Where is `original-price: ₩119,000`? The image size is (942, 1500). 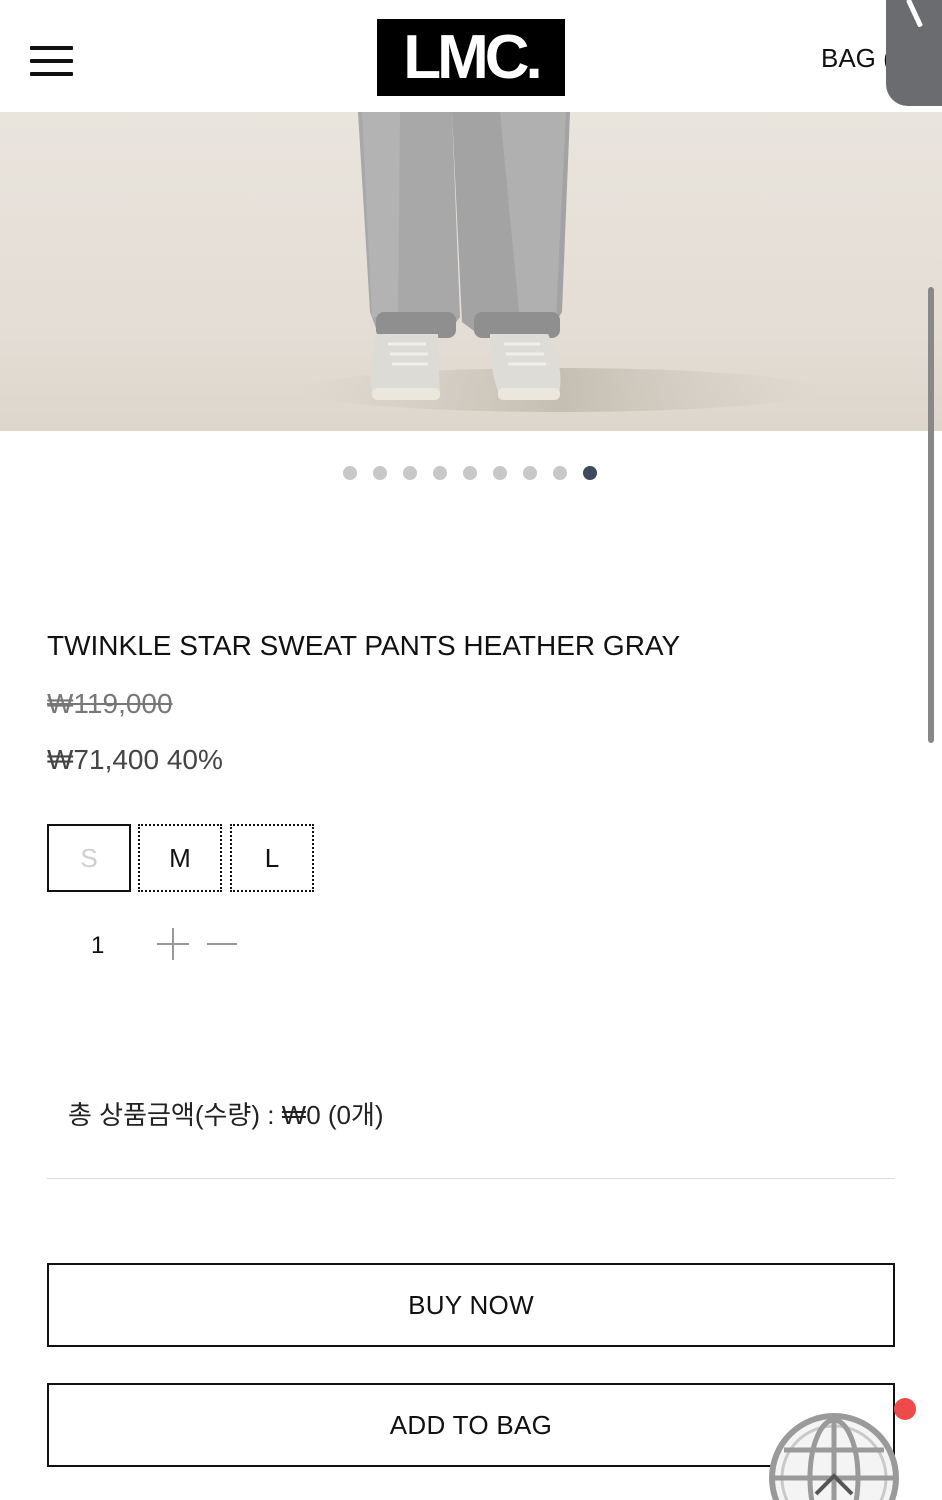 original-price: ₩119,000 is located at coordinates (110, 703).